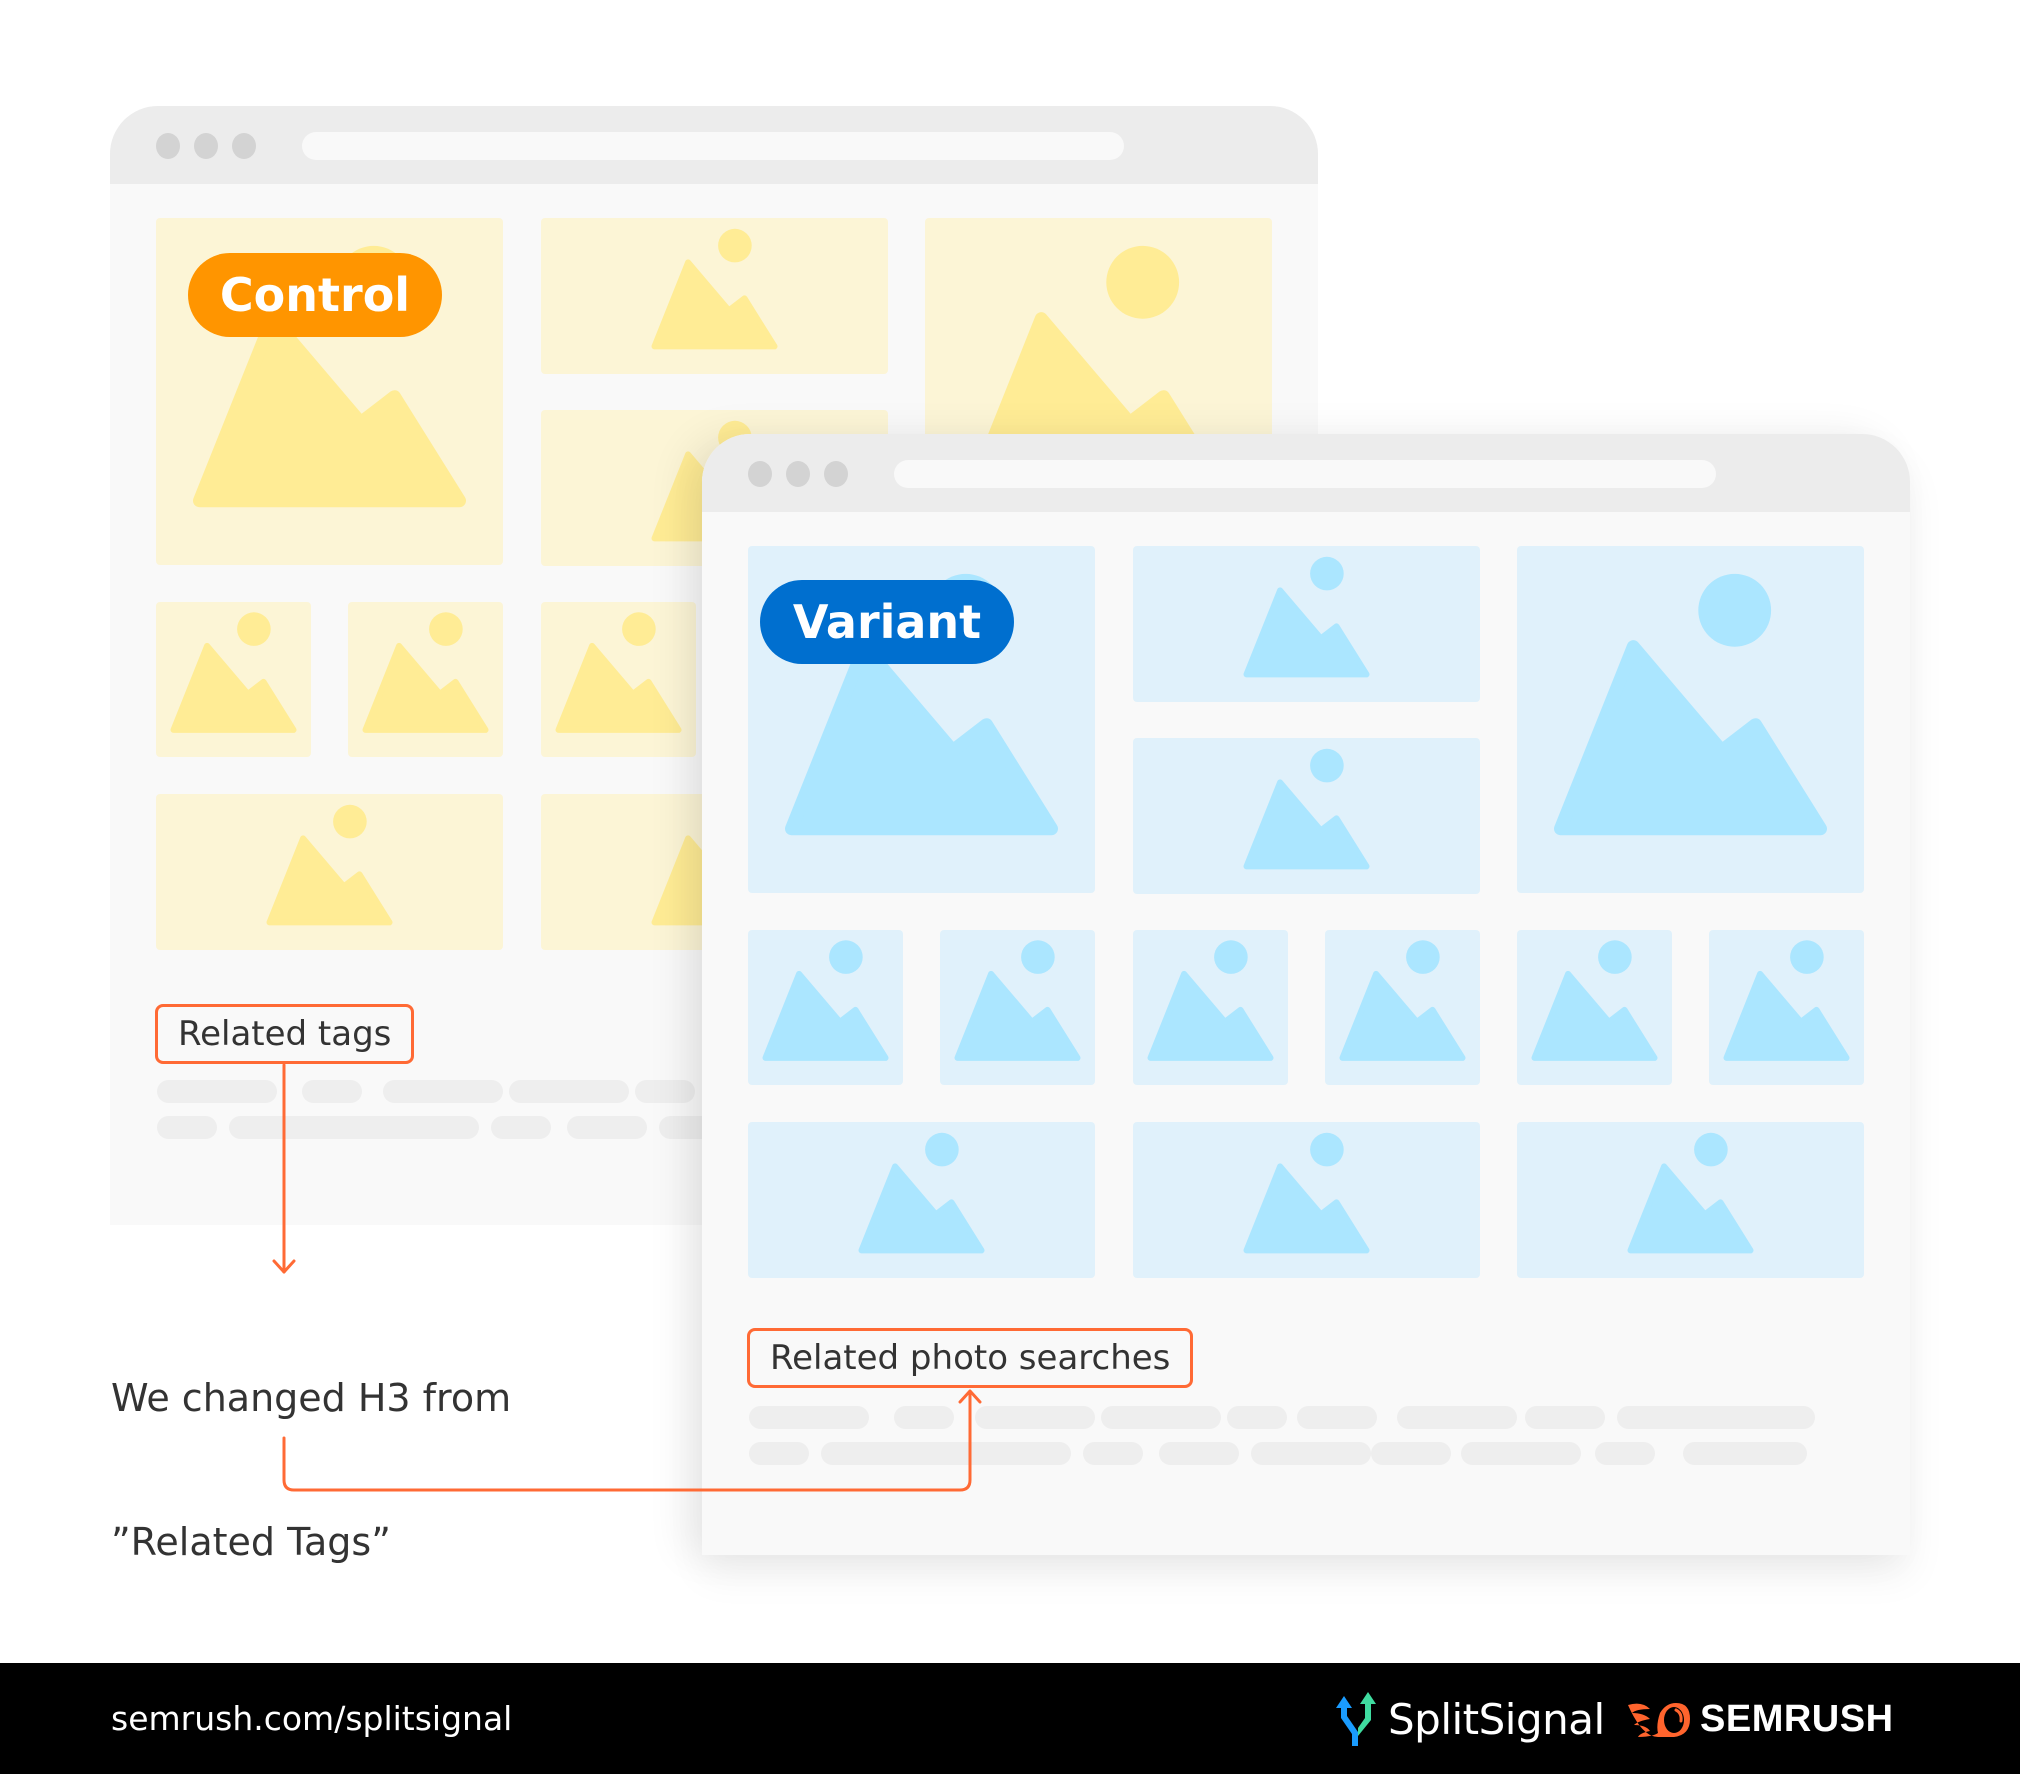 The image size is (2020, 1774). Describe the element at coordinates (315, 295) in the screenshot. I see `control-badge: Control` at that location.